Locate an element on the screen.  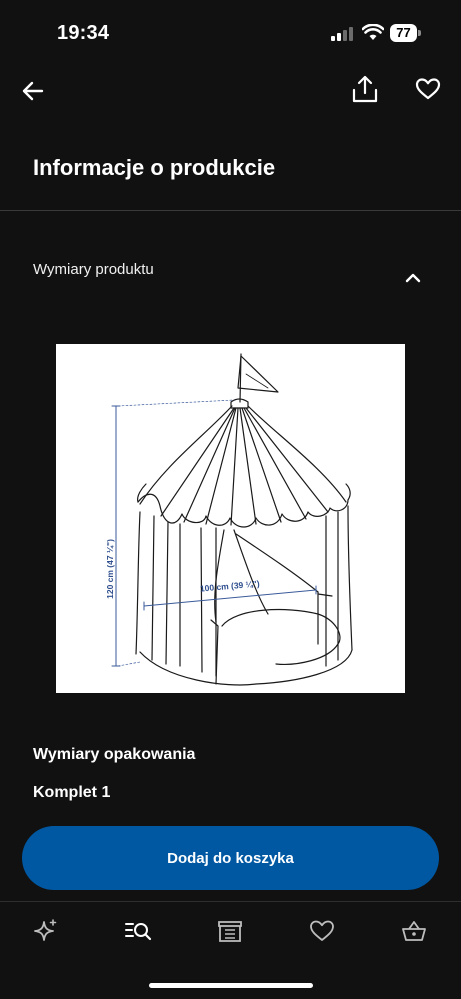
battery-icon: 77 is located at coordinates (406, 33).